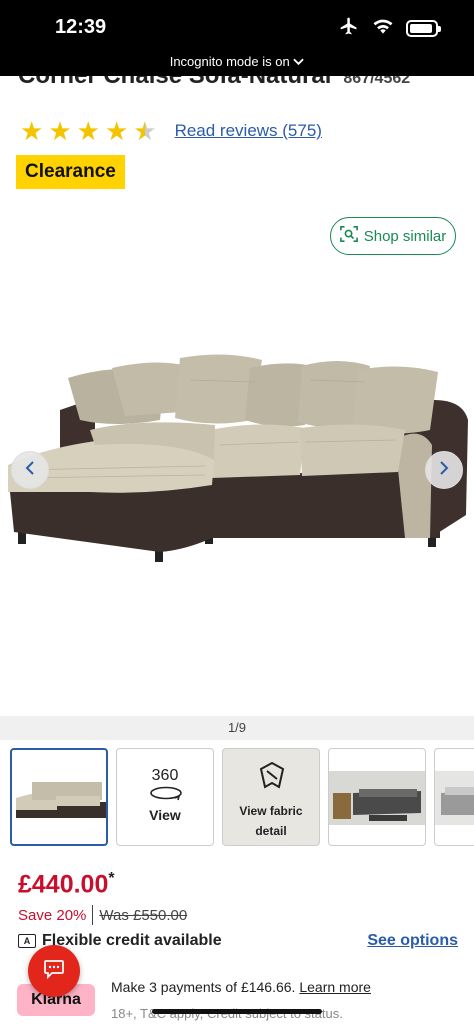  What do you see at coordinates (271, 797) in the screenshot?
I see `thumbnail-fabric-detail: View fabric detail` at bounding box center [271, 797].